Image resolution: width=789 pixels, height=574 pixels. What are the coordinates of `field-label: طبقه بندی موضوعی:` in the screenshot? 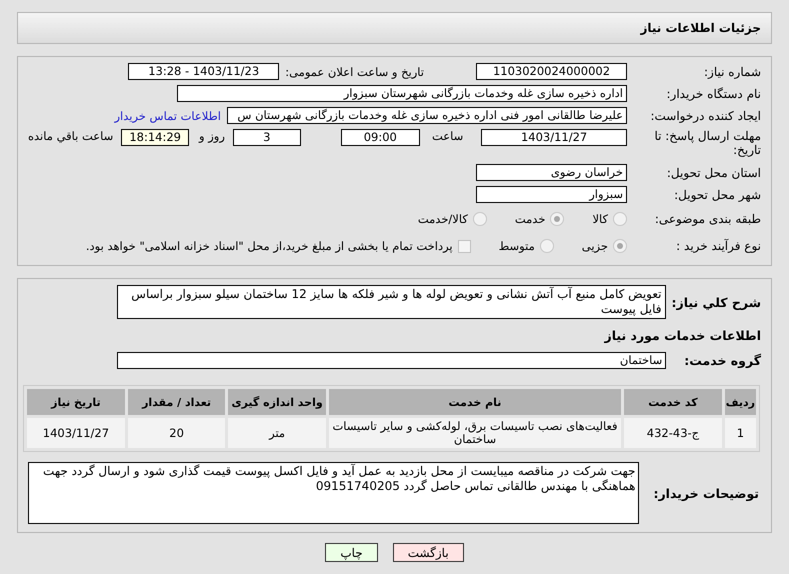 It's located at (707, 219).